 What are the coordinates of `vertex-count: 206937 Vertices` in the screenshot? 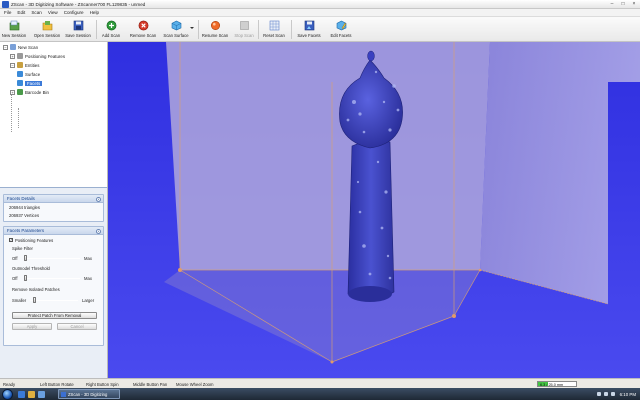 It's located at (24, 215).